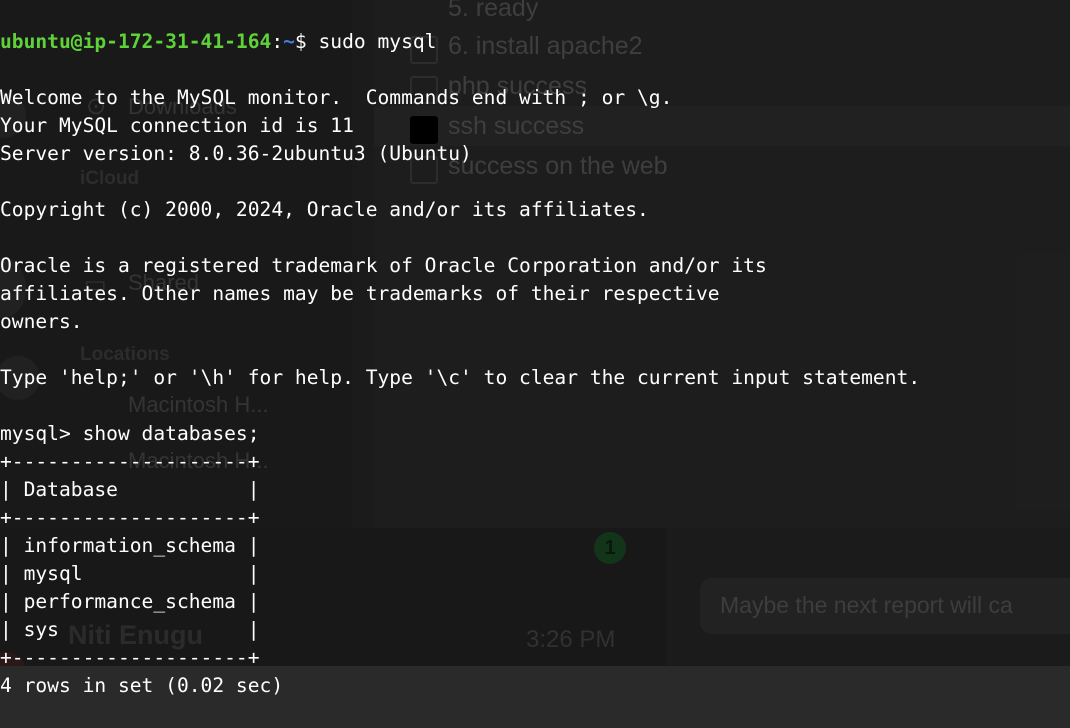 The height and width of the screenshot is (728, 1070). What do you see at coordinates (306, 41) in the screenshot?
I see `prompt-symbol: $` at bounding box center [306, 41].